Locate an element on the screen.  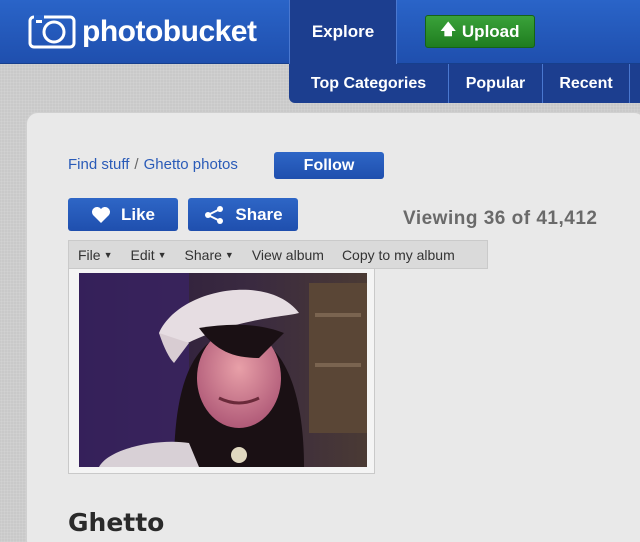
top-bar: photobucket Explore 🡅 Upload is located at coordinates (320, 32).